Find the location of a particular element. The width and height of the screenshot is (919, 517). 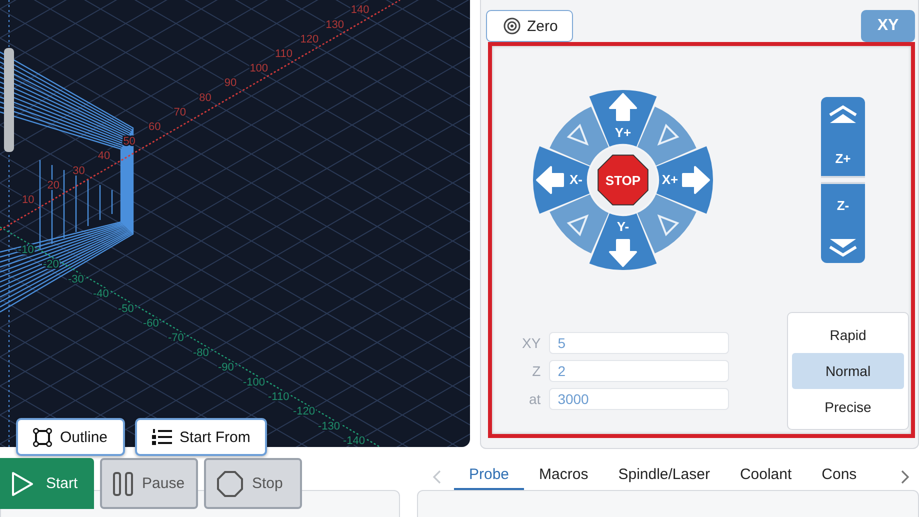

chevron-right-icon is located at coordinates (905, 477).